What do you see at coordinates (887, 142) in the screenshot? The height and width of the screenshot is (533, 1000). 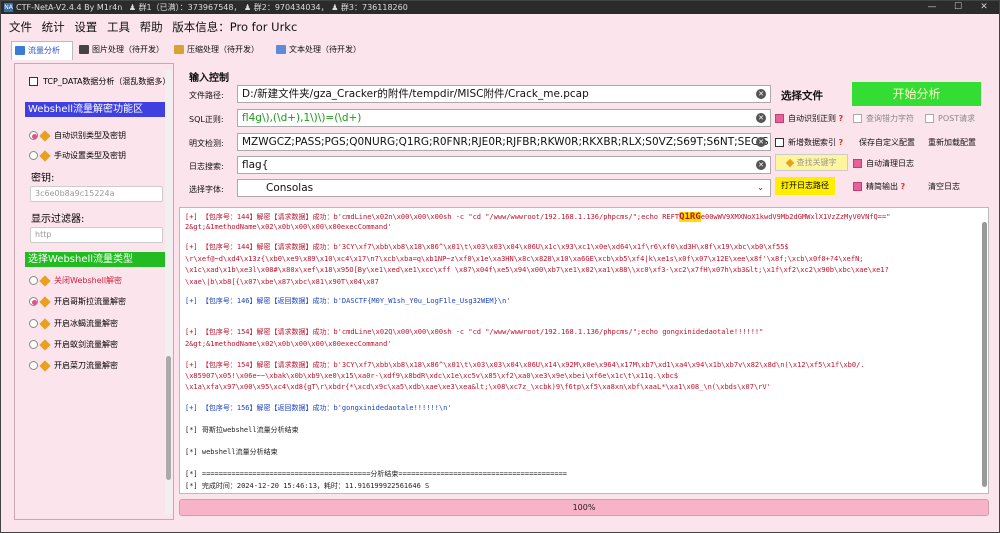 I see `save-config-button: 保存自定义配置` at bounding box center [887, 142].